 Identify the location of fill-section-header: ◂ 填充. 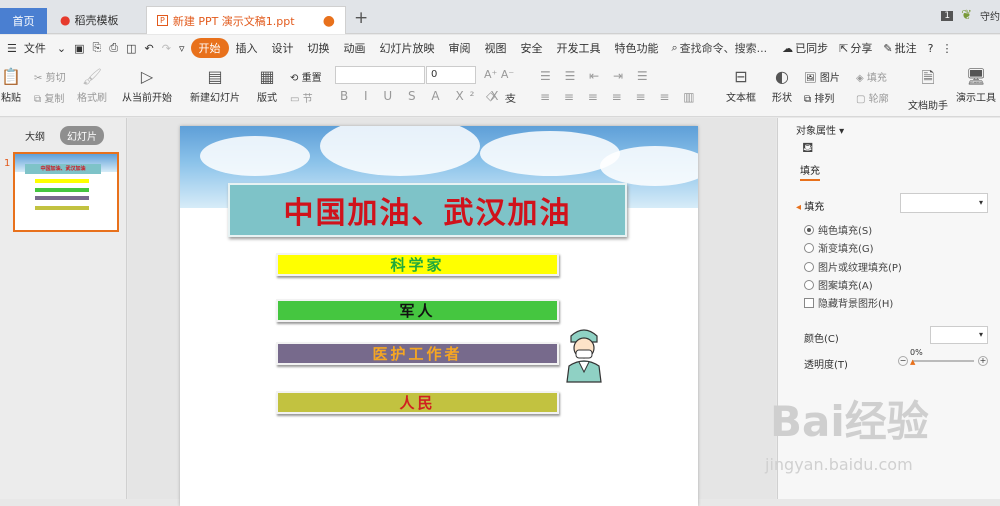
(810, 205).